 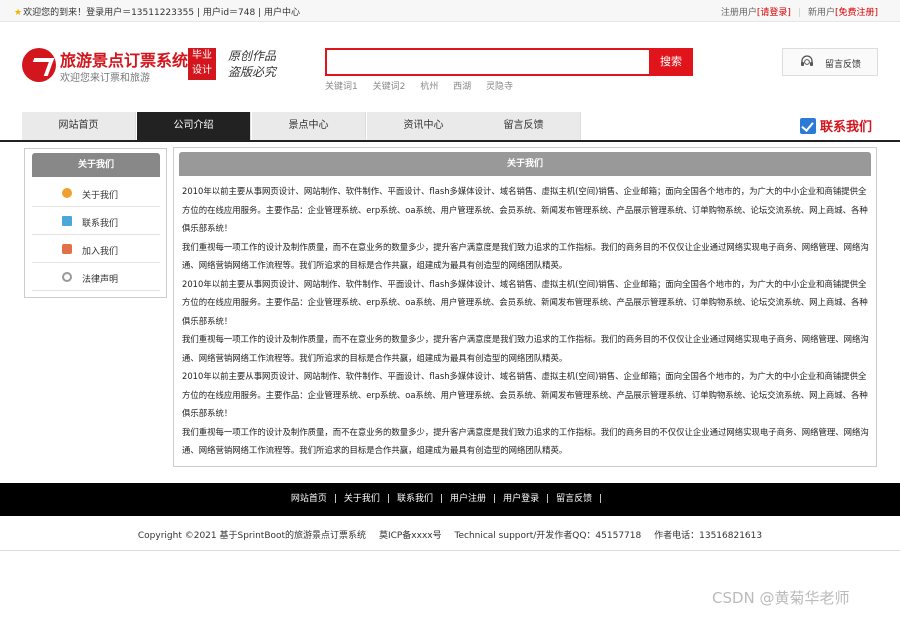 I want to click on logo-icon, so click(x=39, y=65).